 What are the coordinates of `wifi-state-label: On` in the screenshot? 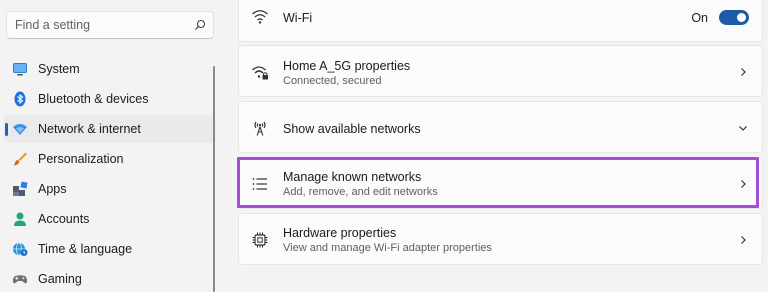 It's located at (699, 18).